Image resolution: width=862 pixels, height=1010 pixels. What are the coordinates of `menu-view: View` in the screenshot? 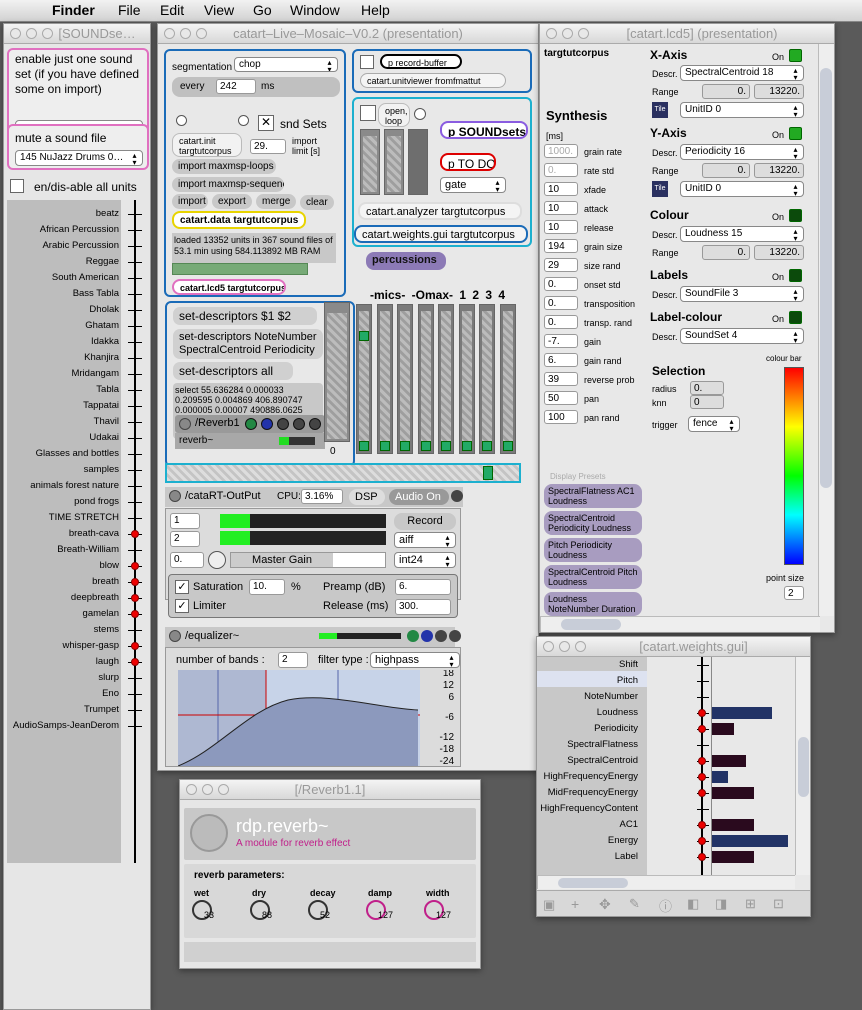 It's located at (219, 10).